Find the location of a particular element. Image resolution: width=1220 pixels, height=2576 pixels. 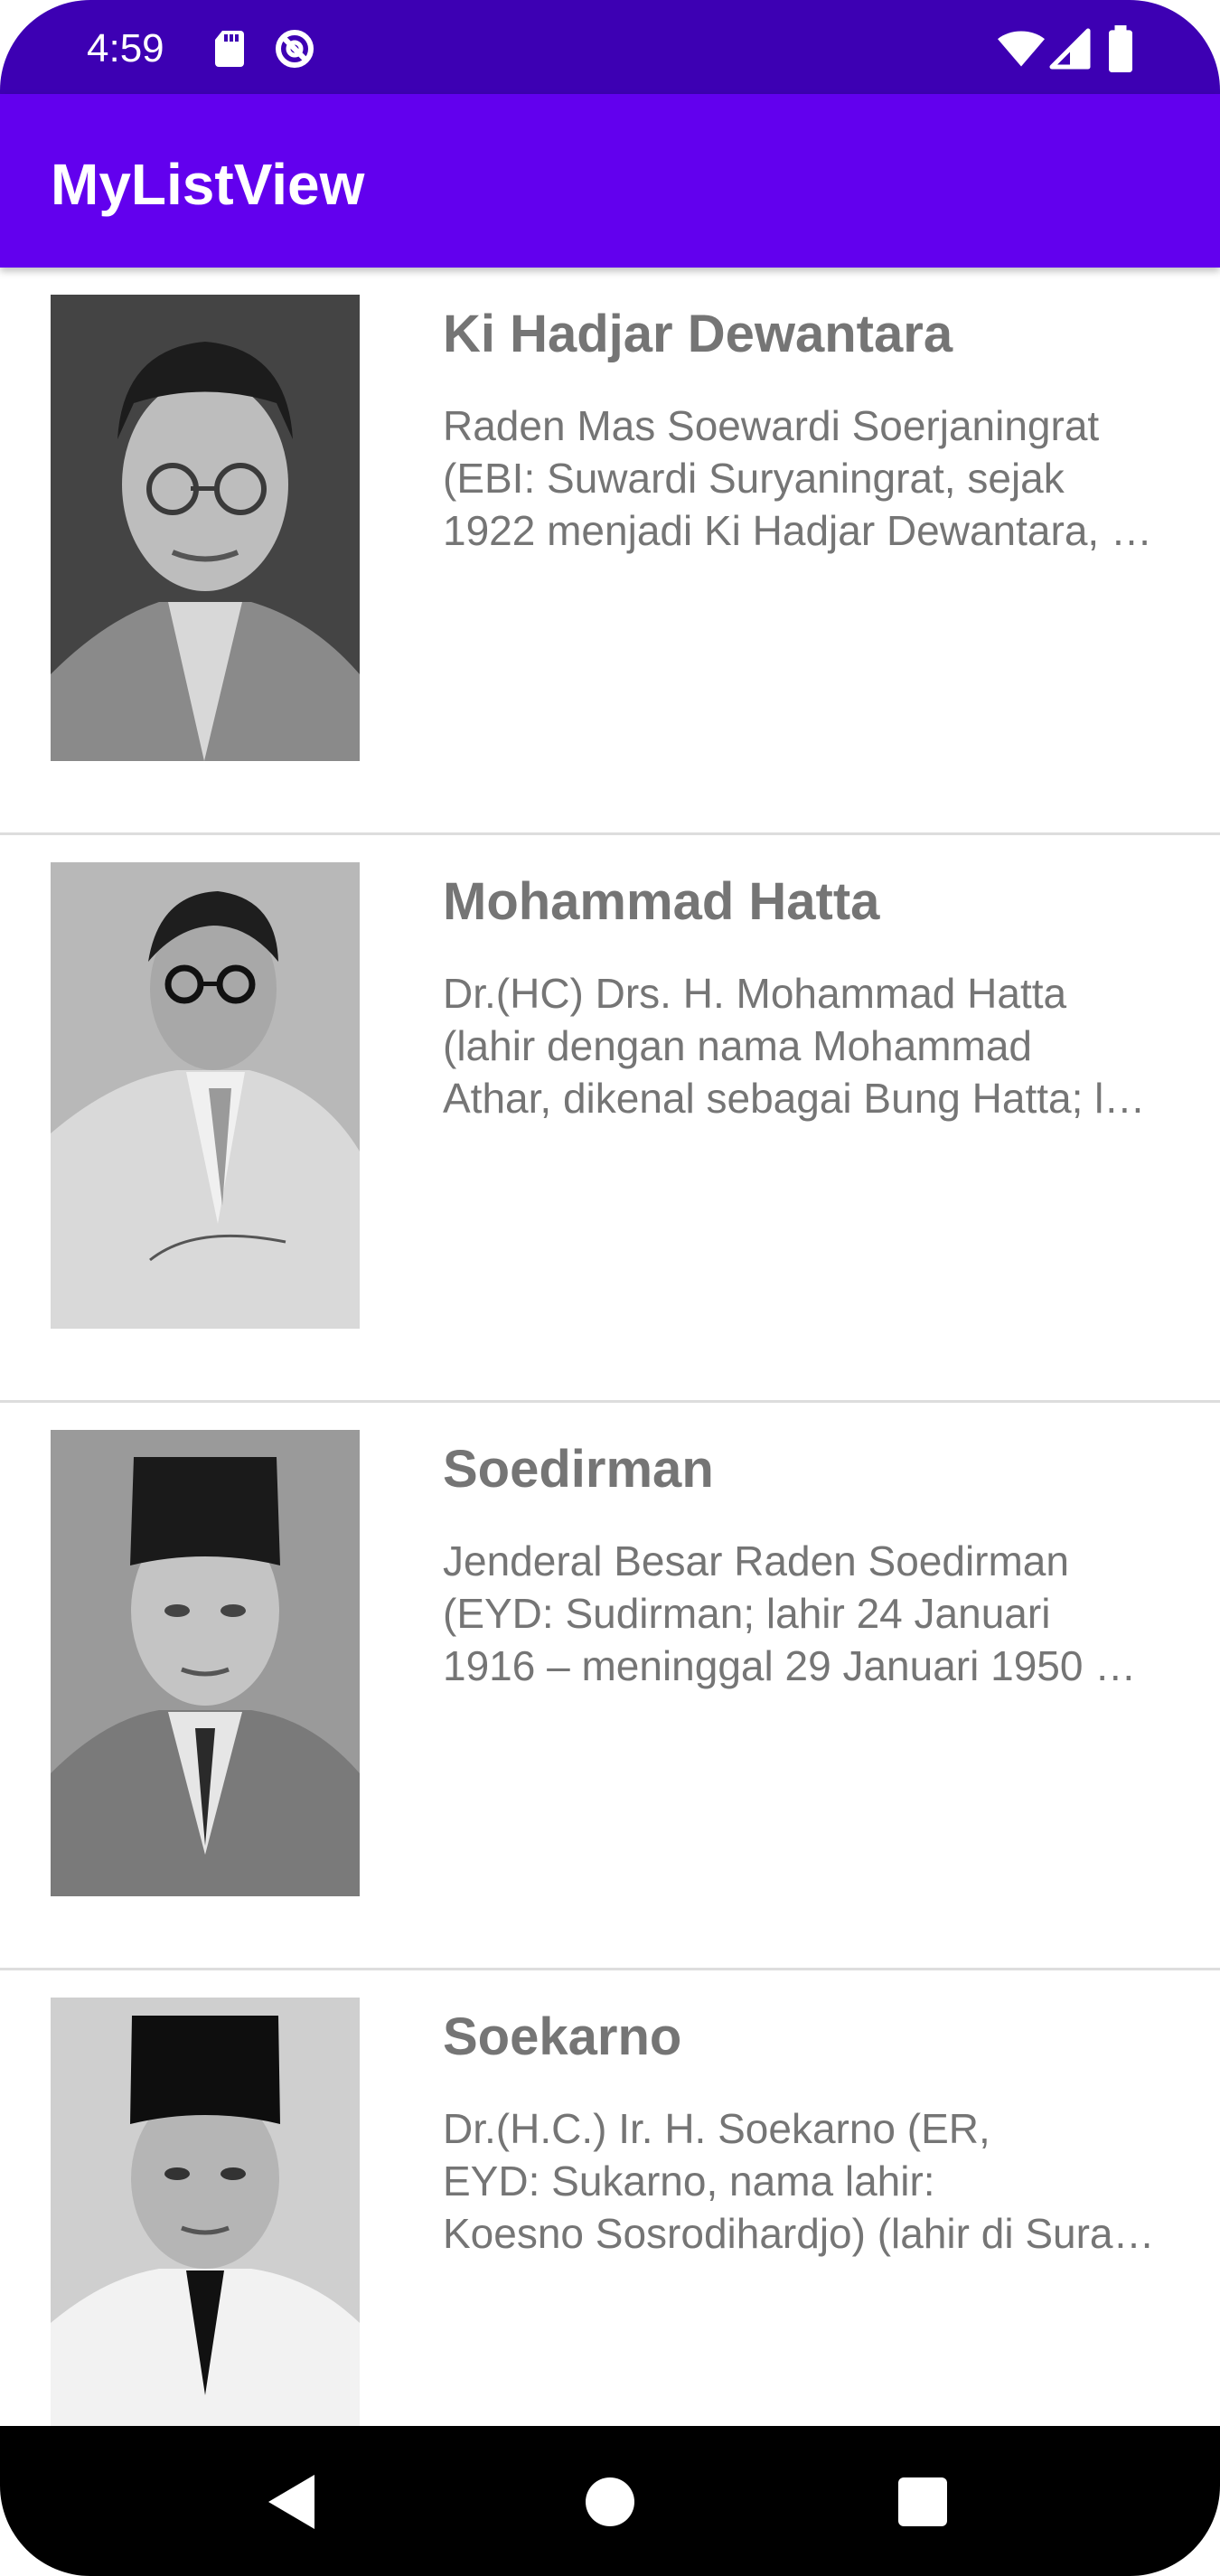

photo-ki-hadjar-dewantara is located at coordinates (205, 528).